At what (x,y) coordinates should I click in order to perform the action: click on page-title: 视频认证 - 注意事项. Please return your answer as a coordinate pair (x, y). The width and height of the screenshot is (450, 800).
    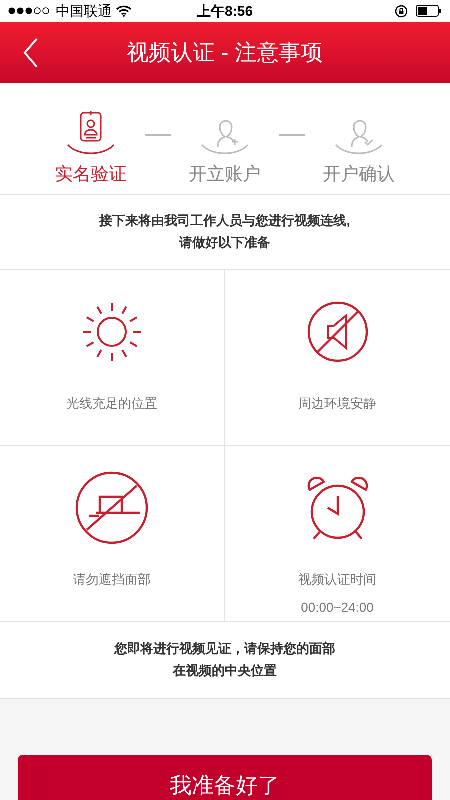
    Looking at the image, I should click on (225, 53).